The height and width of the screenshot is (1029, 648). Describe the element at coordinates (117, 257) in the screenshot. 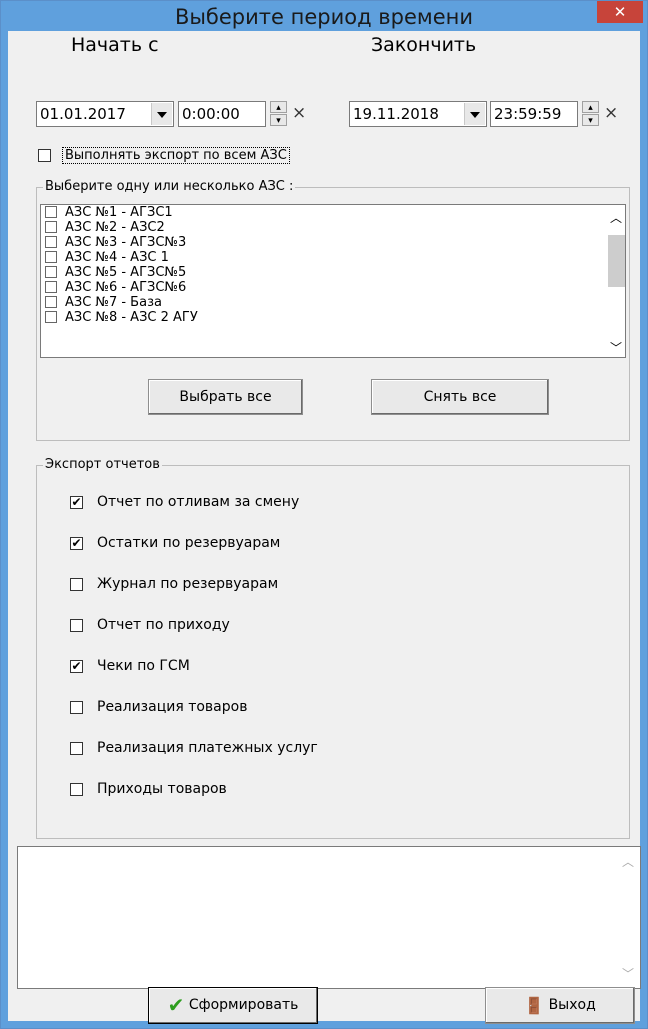

I see `station-label: АЗС №4 - АЗС 1` at that location.